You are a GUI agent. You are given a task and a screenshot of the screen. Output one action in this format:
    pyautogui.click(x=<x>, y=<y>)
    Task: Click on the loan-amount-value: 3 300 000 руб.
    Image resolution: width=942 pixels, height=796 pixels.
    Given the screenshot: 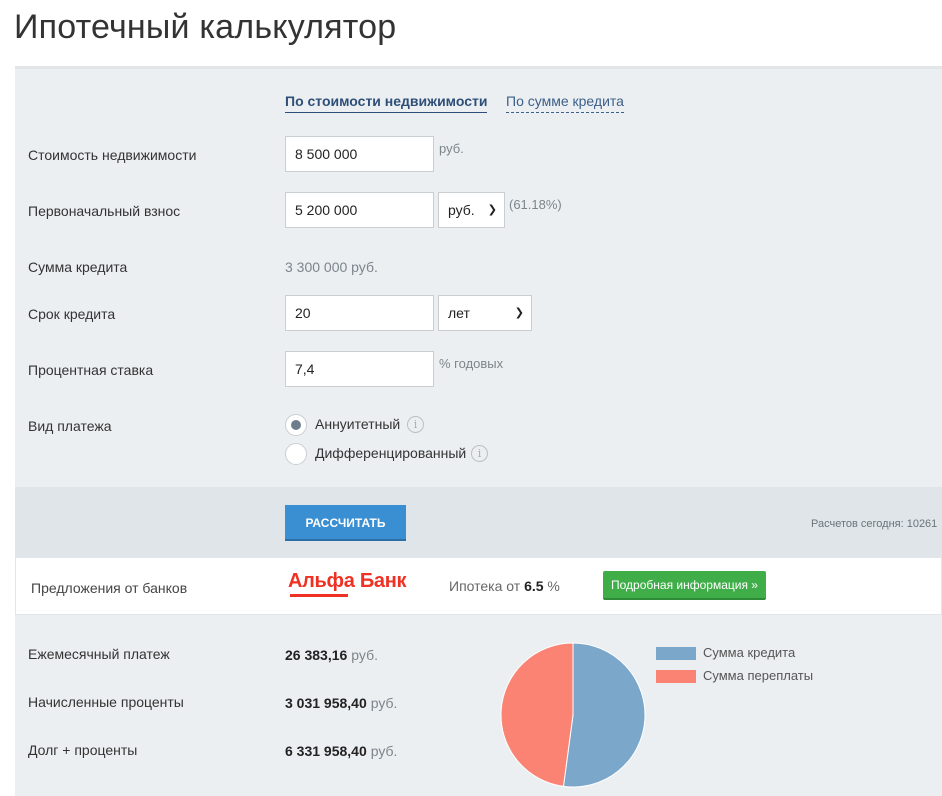 What is the action you would take?
    pyautogui.click(x=331, y=267)
    